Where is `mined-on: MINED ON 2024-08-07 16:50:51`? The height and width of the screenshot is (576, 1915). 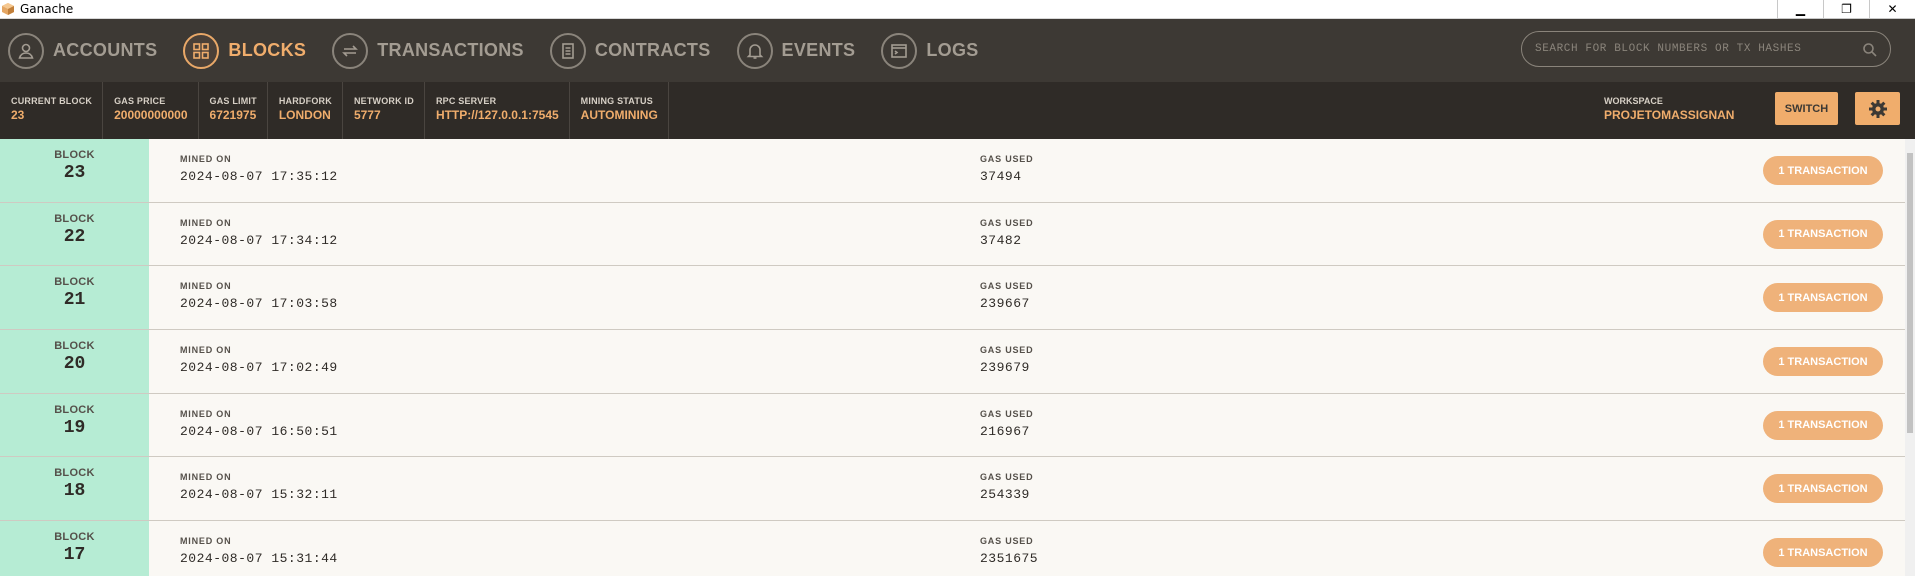 mined-on: MINED ON 2024-08-07 16:50:51 is located at coordinates (259, 424).